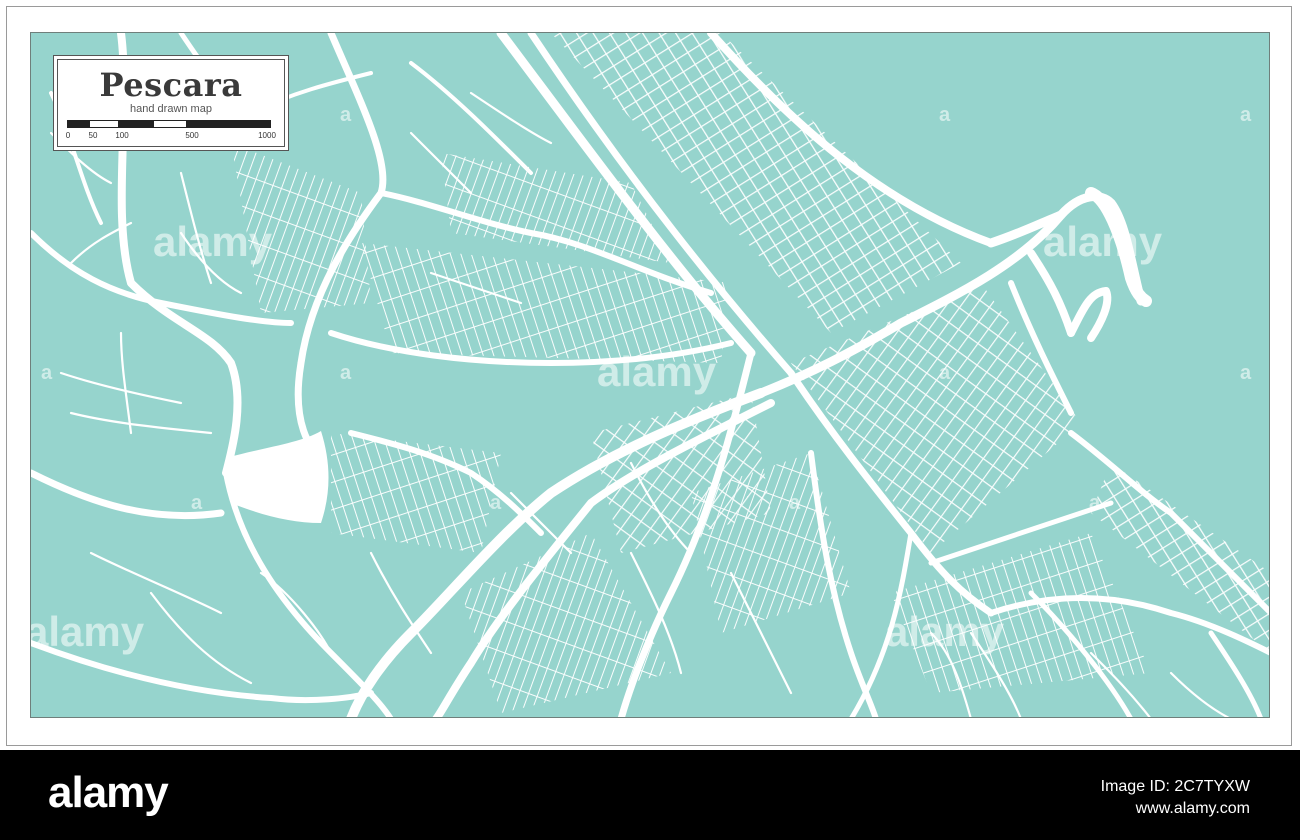 The image size is (1300, 840). What do you see at coordinates (1175, 798) in the screenshot?
I see `image-id-block: Image ID: 2C7TYXW www.alamy.com` at bounding box center [1175, 798].